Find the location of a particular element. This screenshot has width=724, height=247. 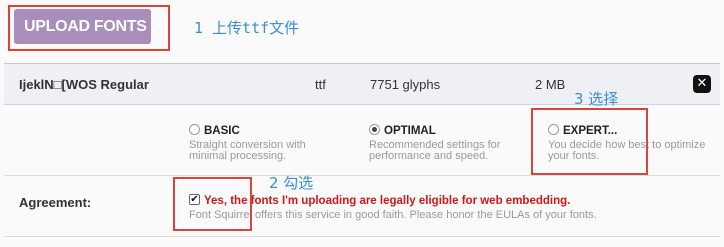

annotation-step1: 1 上传ttf文件 is located at coordinates (247, 28).